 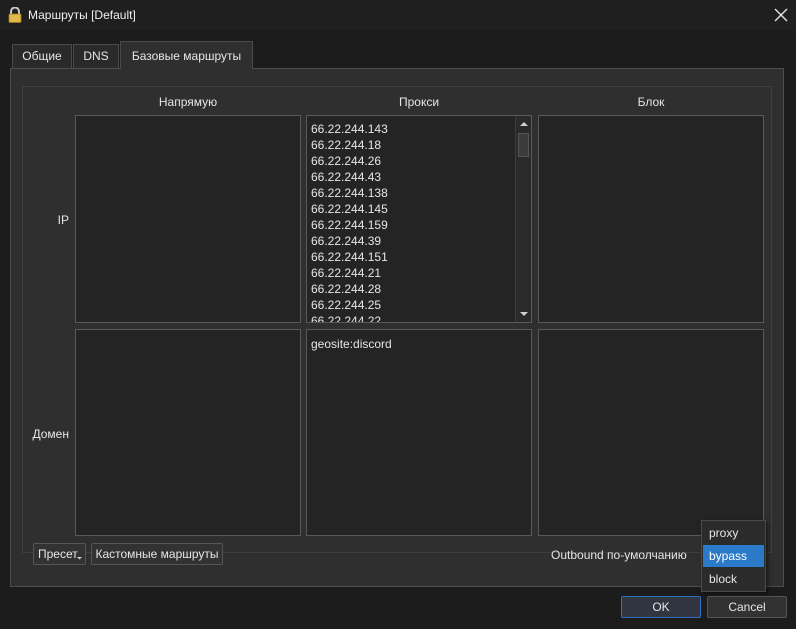 I want to click on direct-ip-textarea, so click(x=188, y=219).